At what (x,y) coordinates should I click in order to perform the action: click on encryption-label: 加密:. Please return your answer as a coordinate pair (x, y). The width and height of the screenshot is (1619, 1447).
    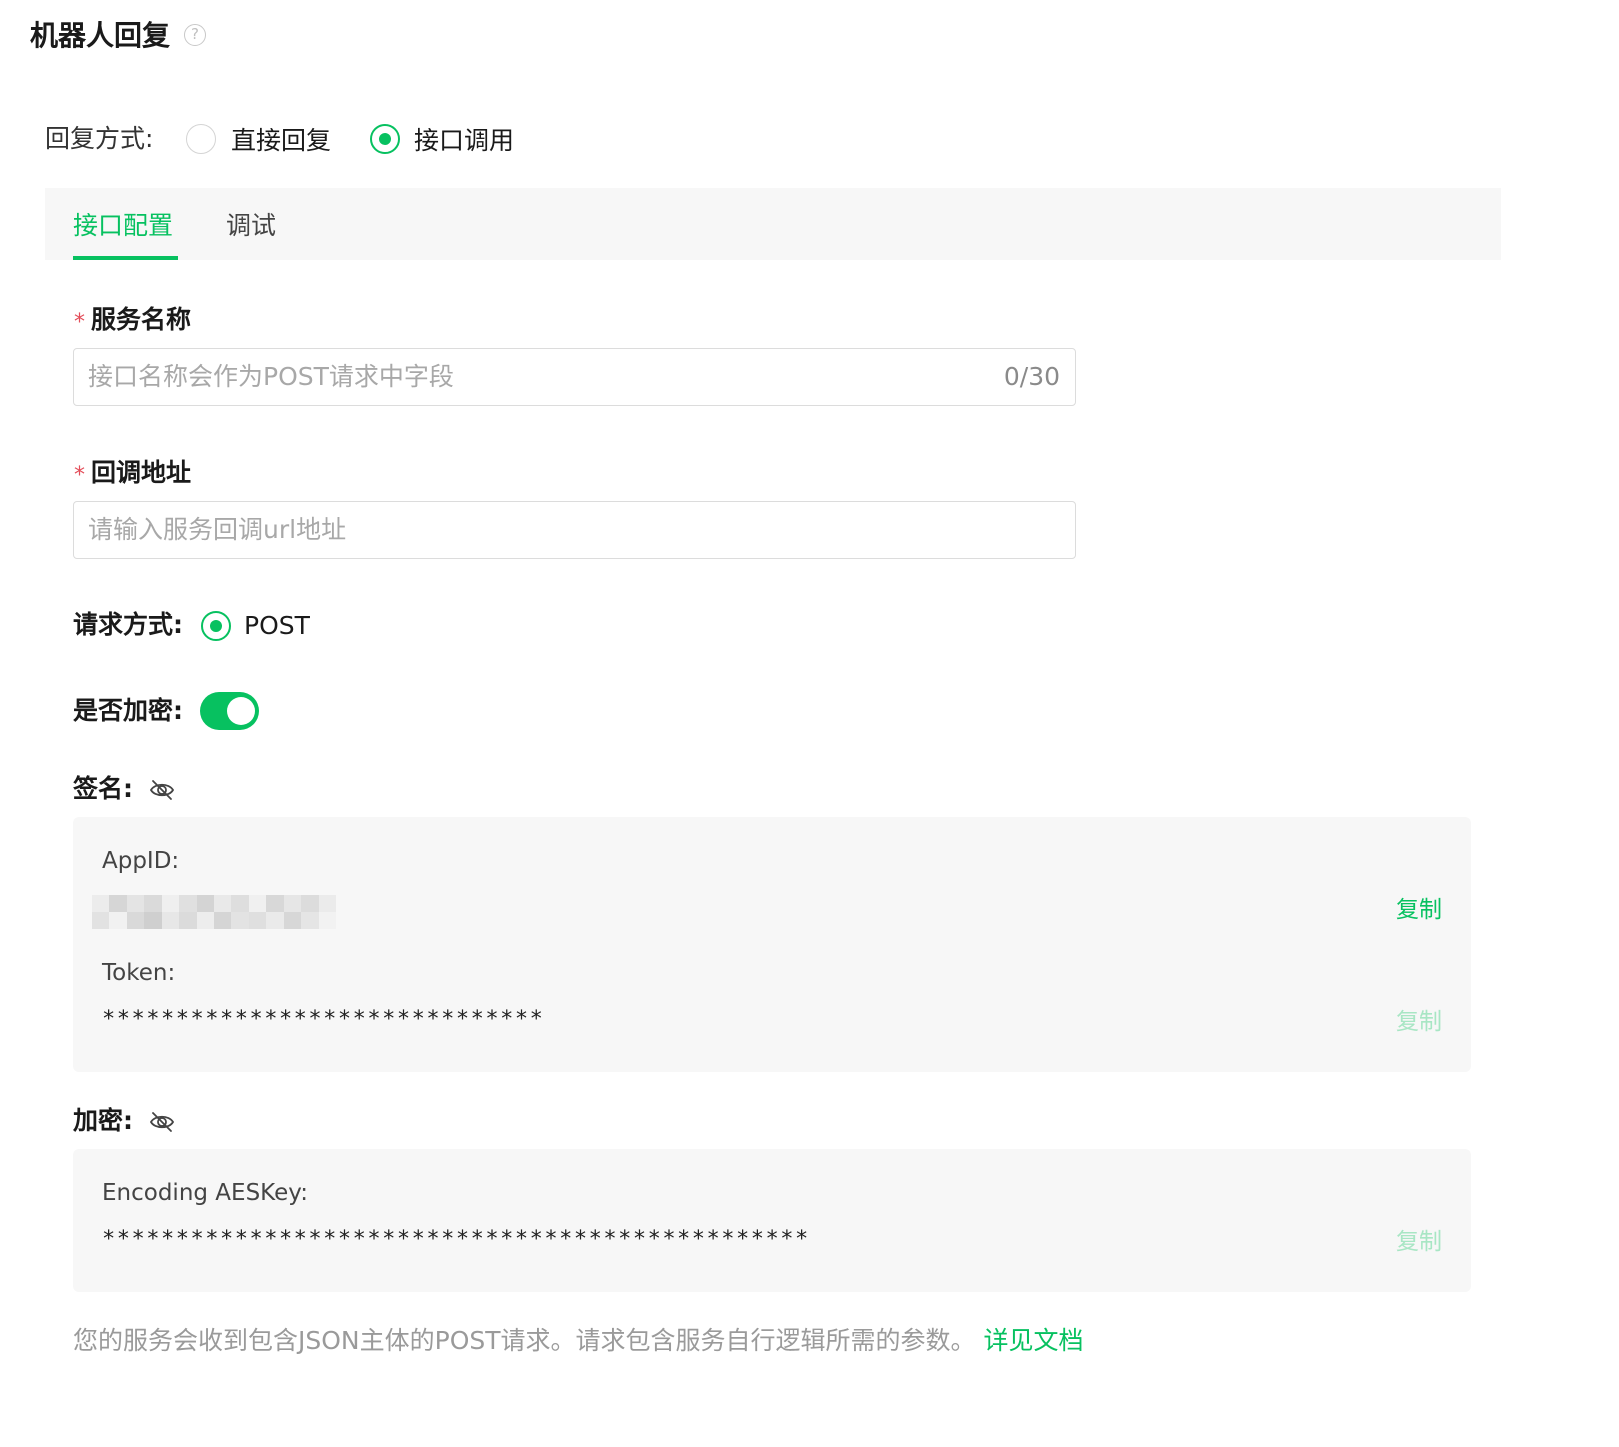
    Looking at the image, I should click on (103, 1120).